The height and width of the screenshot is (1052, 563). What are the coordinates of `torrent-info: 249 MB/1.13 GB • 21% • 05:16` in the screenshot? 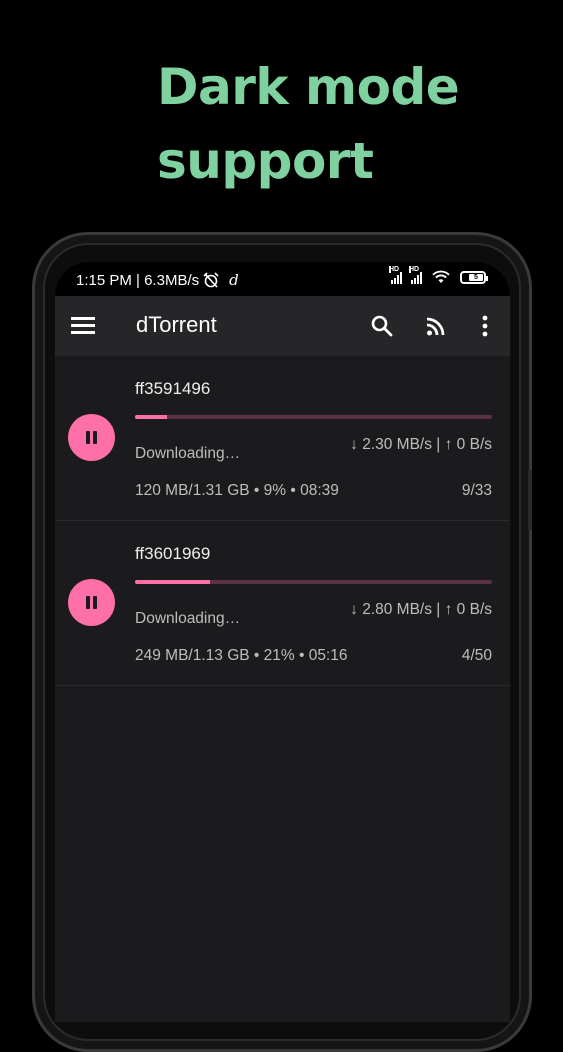 It's located at (241, 655).